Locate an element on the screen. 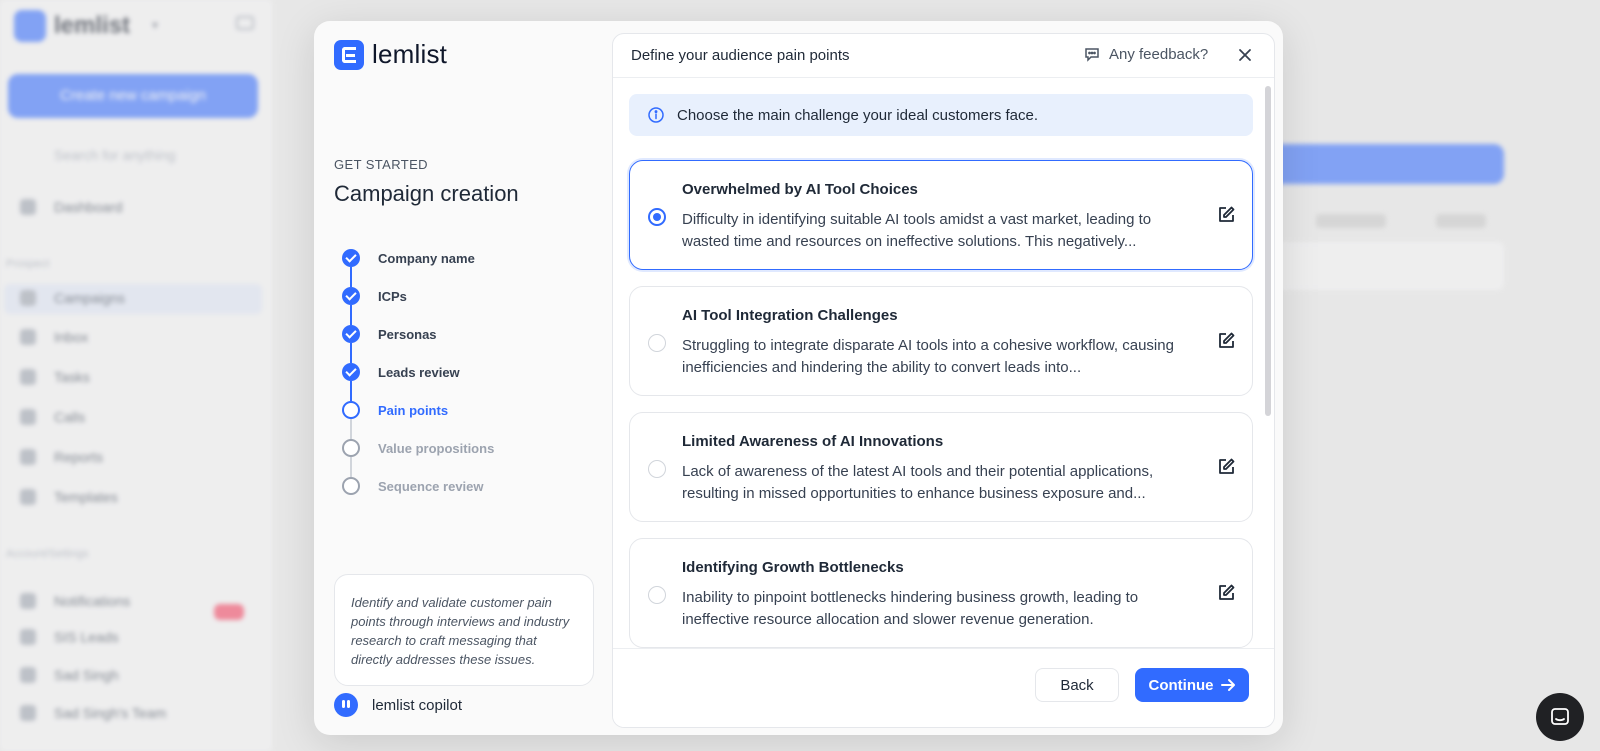  current-step-circle-icon is located at coordinates (351, 410).